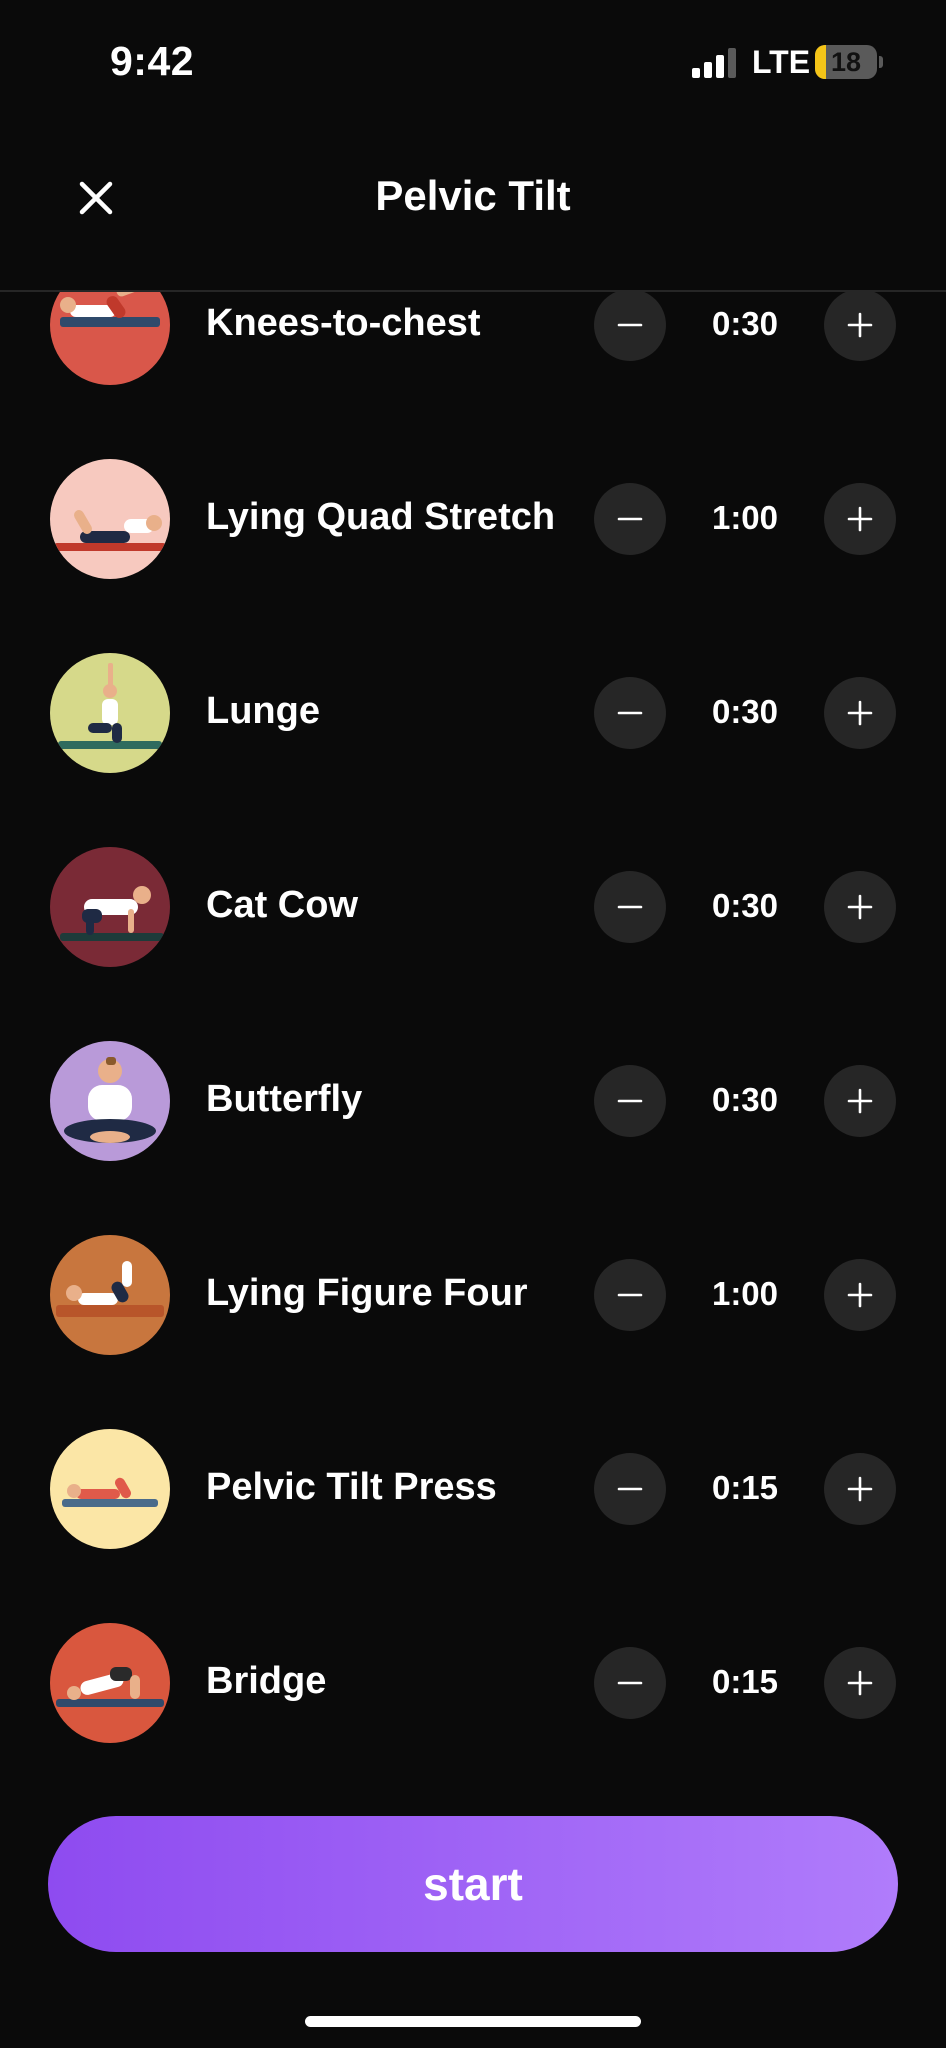 The height and width of the screenshot is (2048, 946). What do you see at coordinates (266, 1681) in the screenshot?
I see `exercise-name: Bridge` at bounding box center [266, 1681].